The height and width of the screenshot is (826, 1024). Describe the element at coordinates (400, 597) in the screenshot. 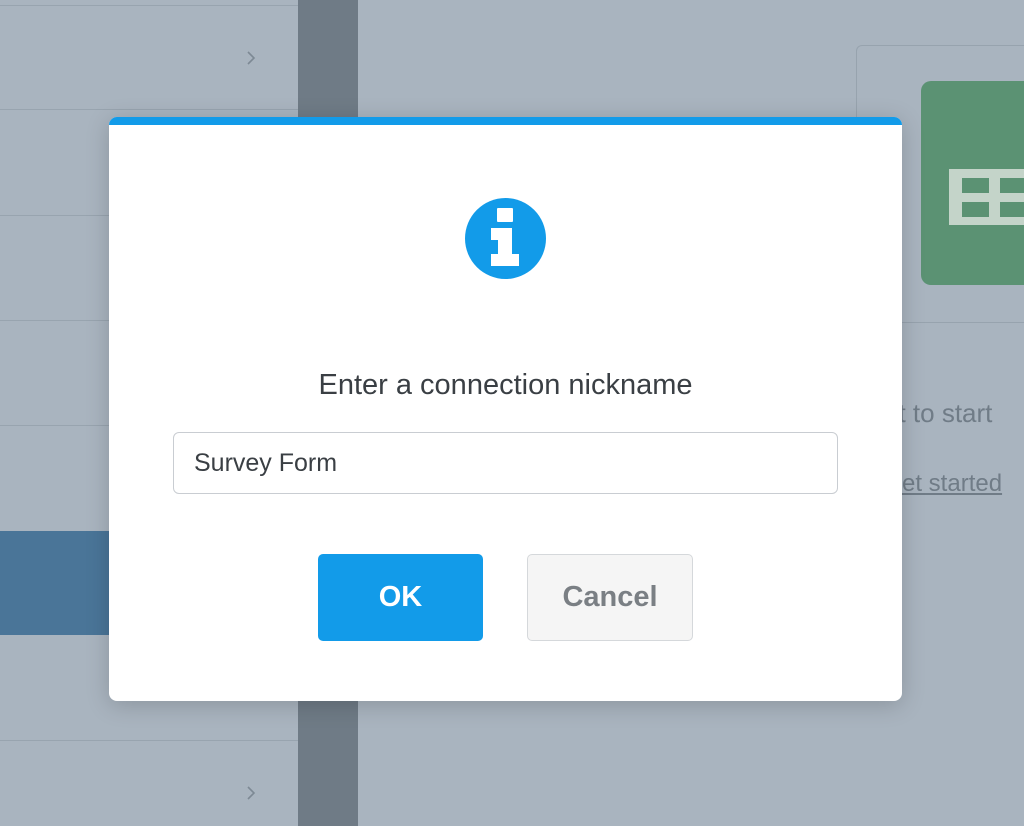

I see `ok-button: OK` at that location.